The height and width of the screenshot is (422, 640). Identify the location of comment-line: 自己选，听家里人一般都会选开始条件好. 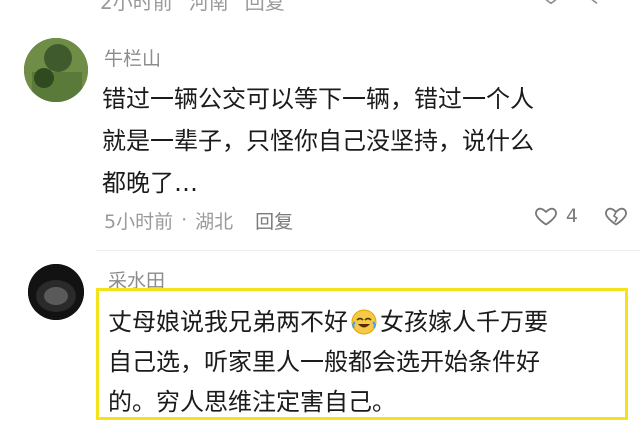
(324, 362).